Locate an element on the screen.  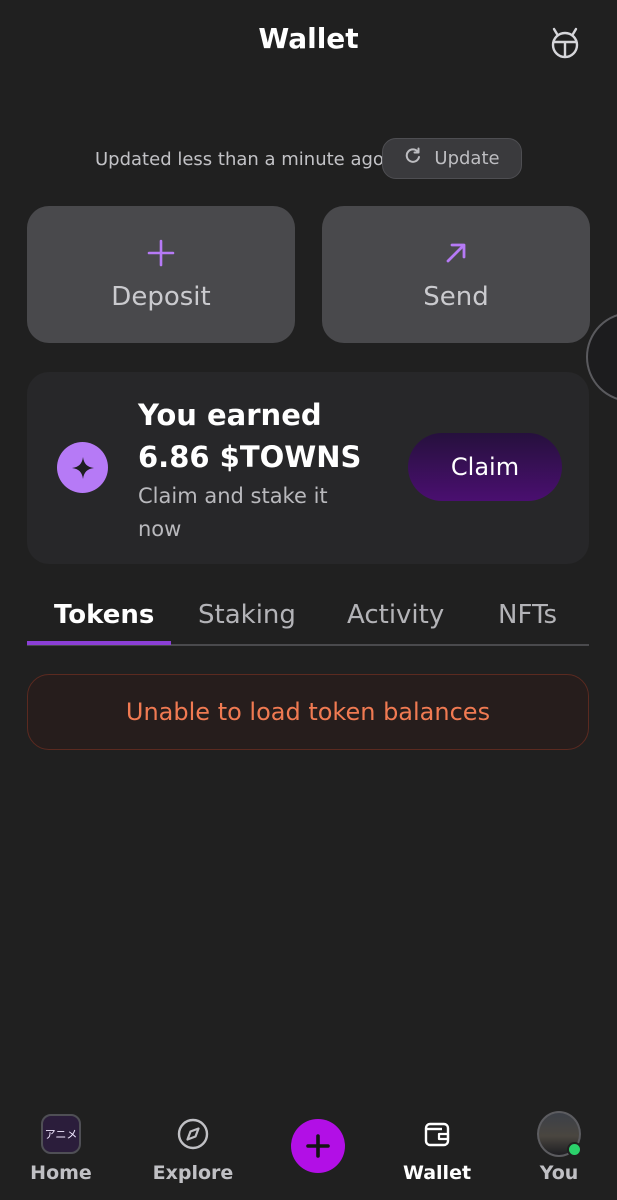
earnings-subtitle: Claim and stake it now is located at coordinates (233, 512).